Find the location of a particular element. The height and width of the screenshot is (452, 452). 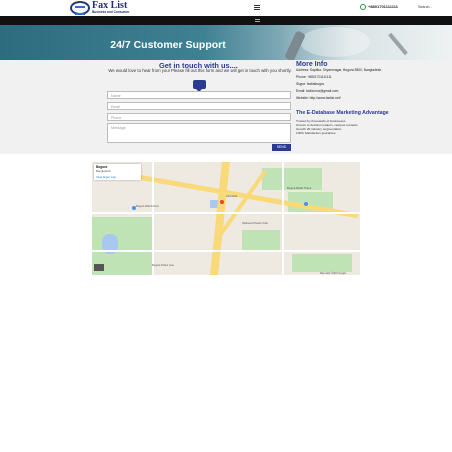

menu-icon is located at coordinates (257, 7).